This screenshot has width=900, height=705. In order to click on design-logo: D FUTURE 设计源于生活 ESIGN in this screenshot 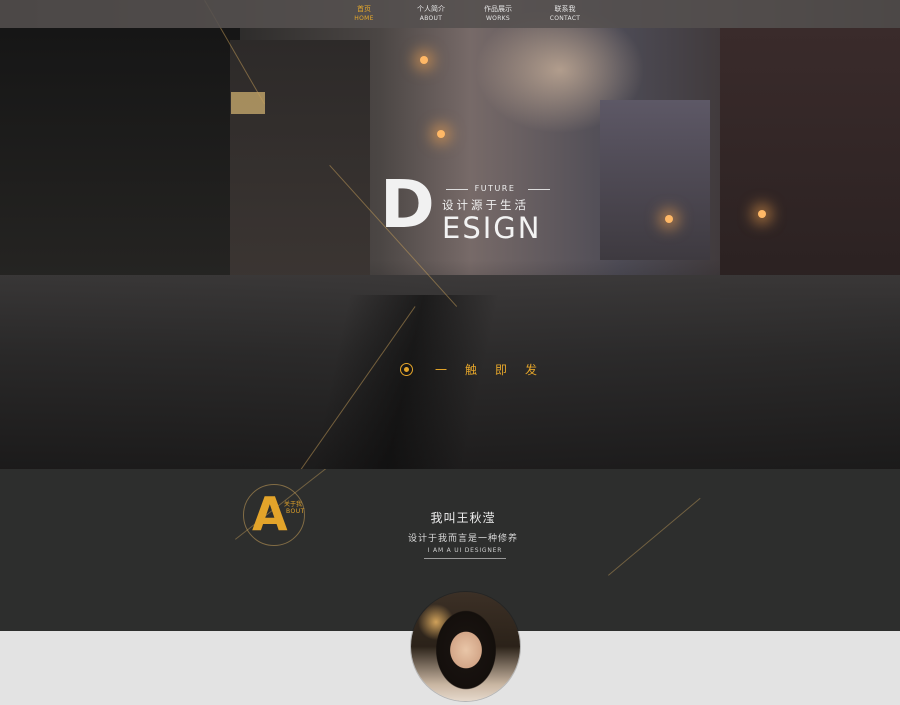, I will do `click(470, 211)`.